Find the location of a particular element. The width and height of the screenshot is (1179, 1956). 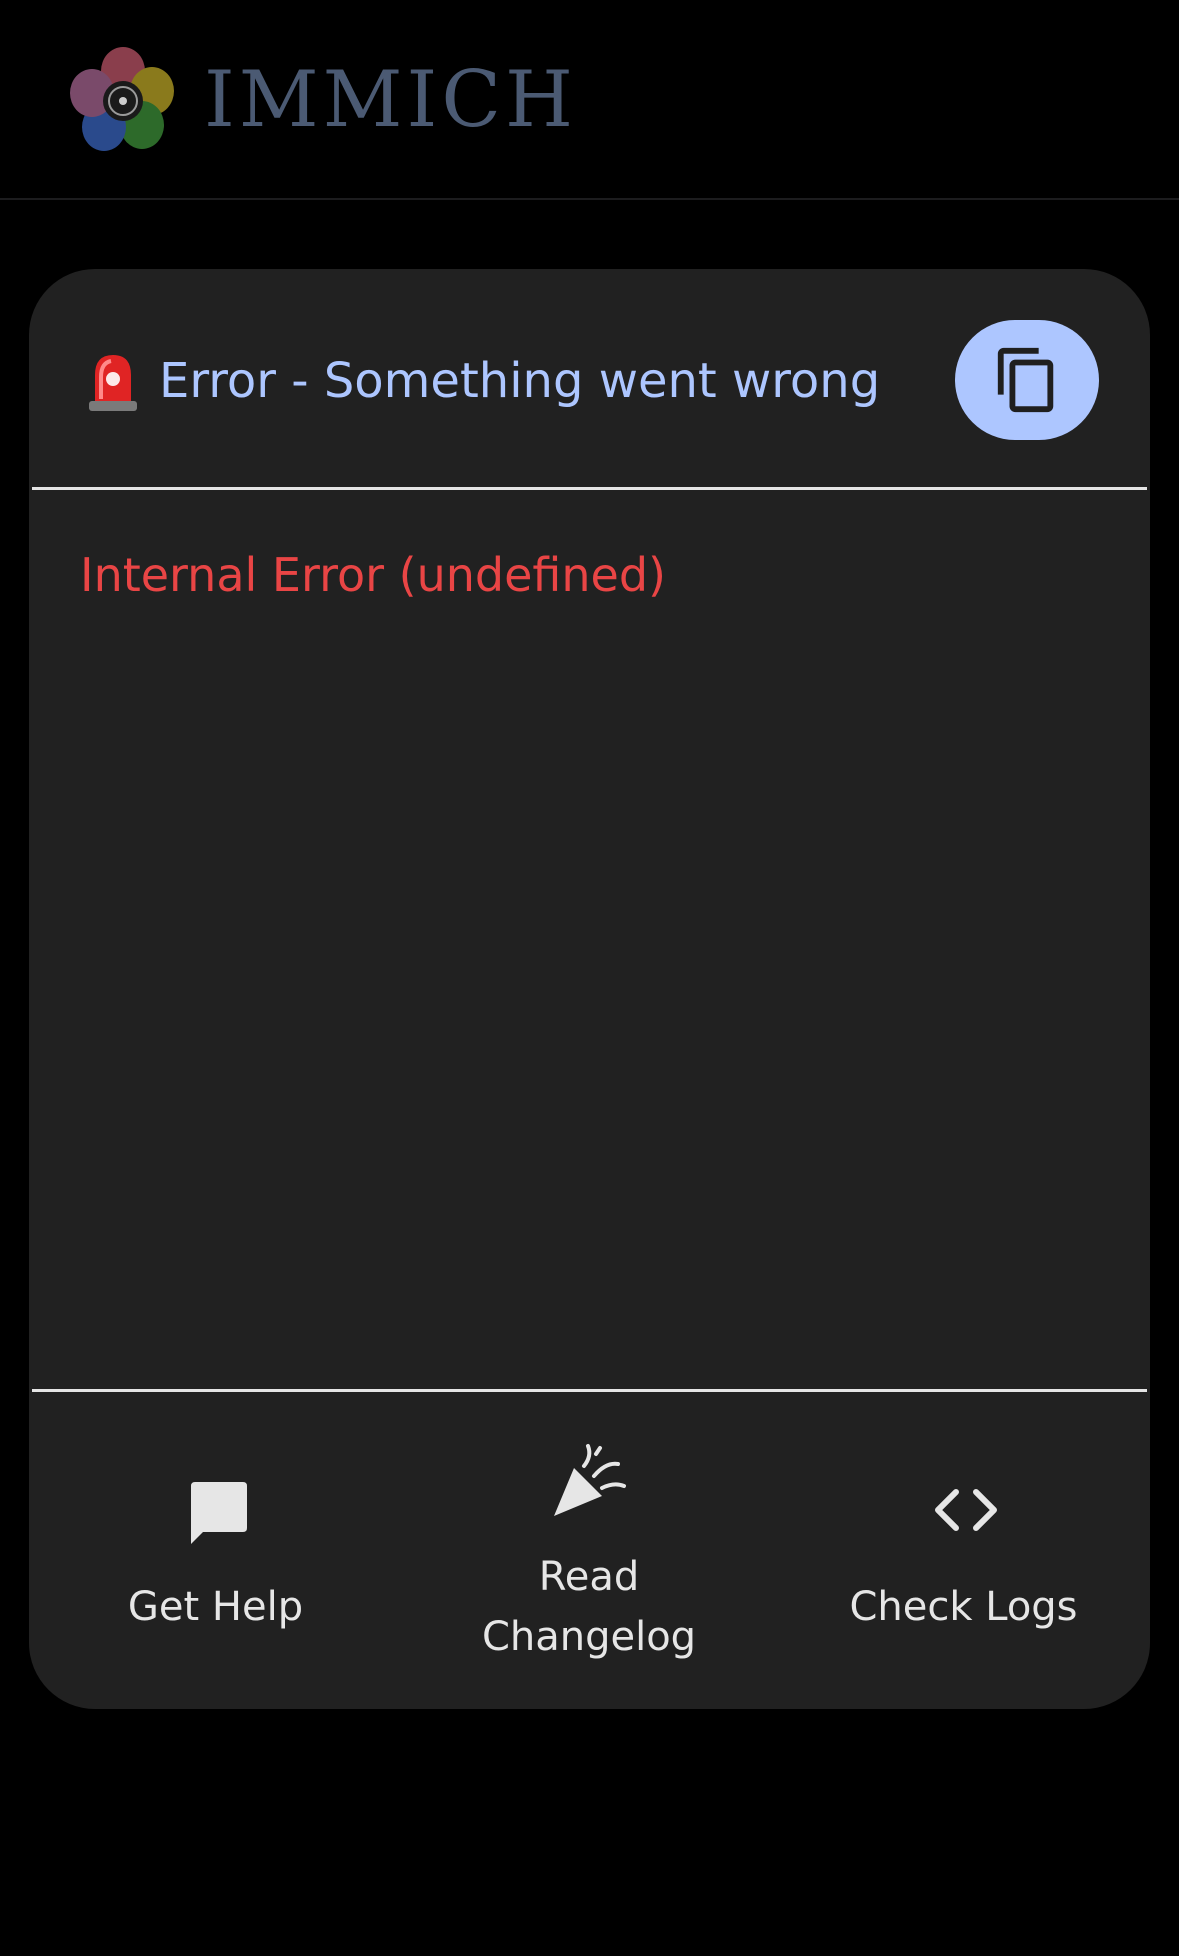

siren-icon is located at coordinates (113, 383).